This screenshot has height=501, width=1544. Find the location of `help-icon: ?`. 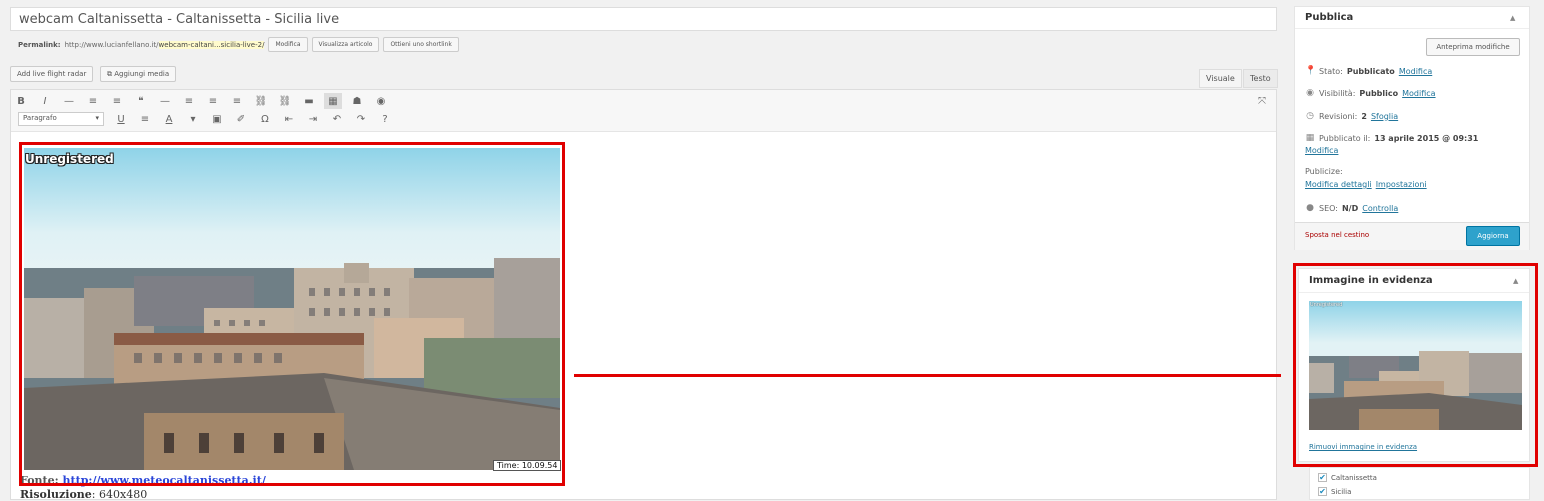

help-icon: ? is located at coordinates (385, 119).